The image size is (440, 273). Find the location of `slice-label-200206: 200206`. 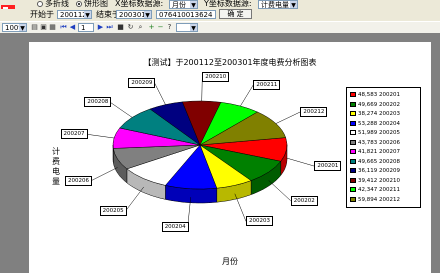

slice-label-200206: 200206 is located at coordinates (78, 180).